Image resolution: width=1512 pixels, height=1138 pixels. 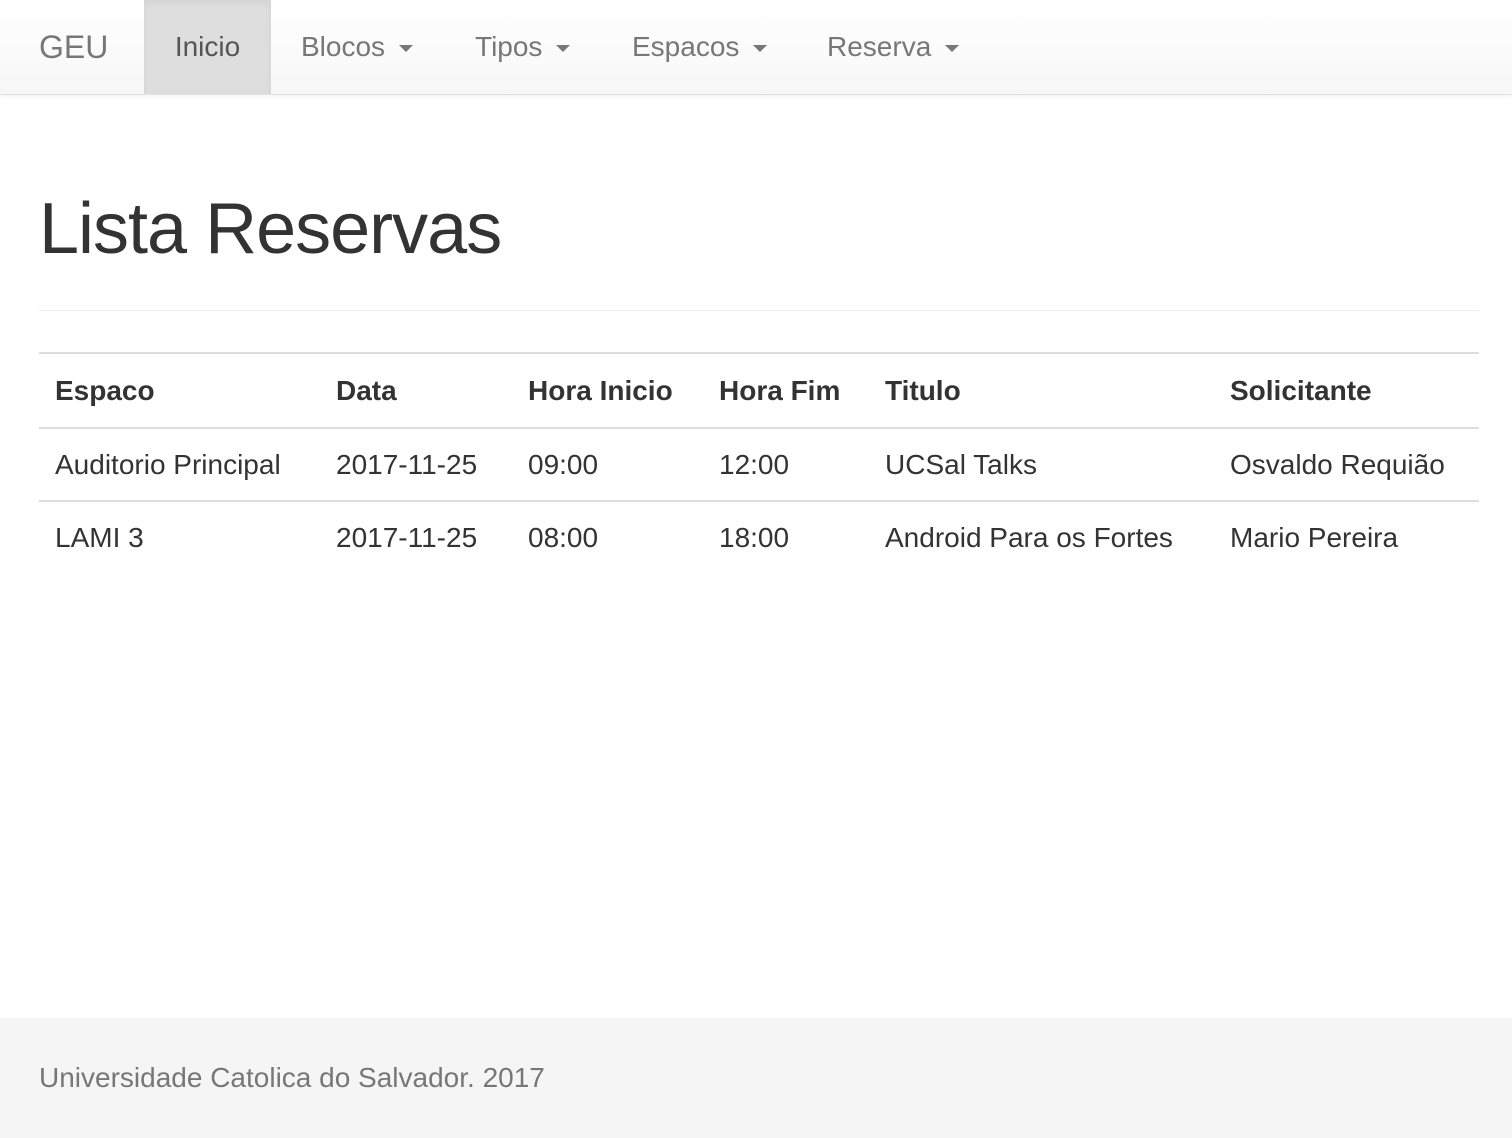 What do you see at coordinates (1301, 390) in the screenshot?
I see `column-header-solicitante: Solicitante` at bounding box center [1301, 390].